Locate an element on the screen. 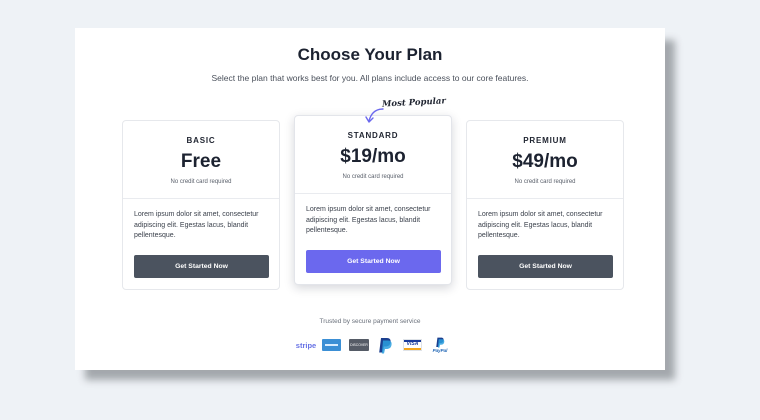 The image size is (760, 420). amex-icon is located at coordinates (331, 345).